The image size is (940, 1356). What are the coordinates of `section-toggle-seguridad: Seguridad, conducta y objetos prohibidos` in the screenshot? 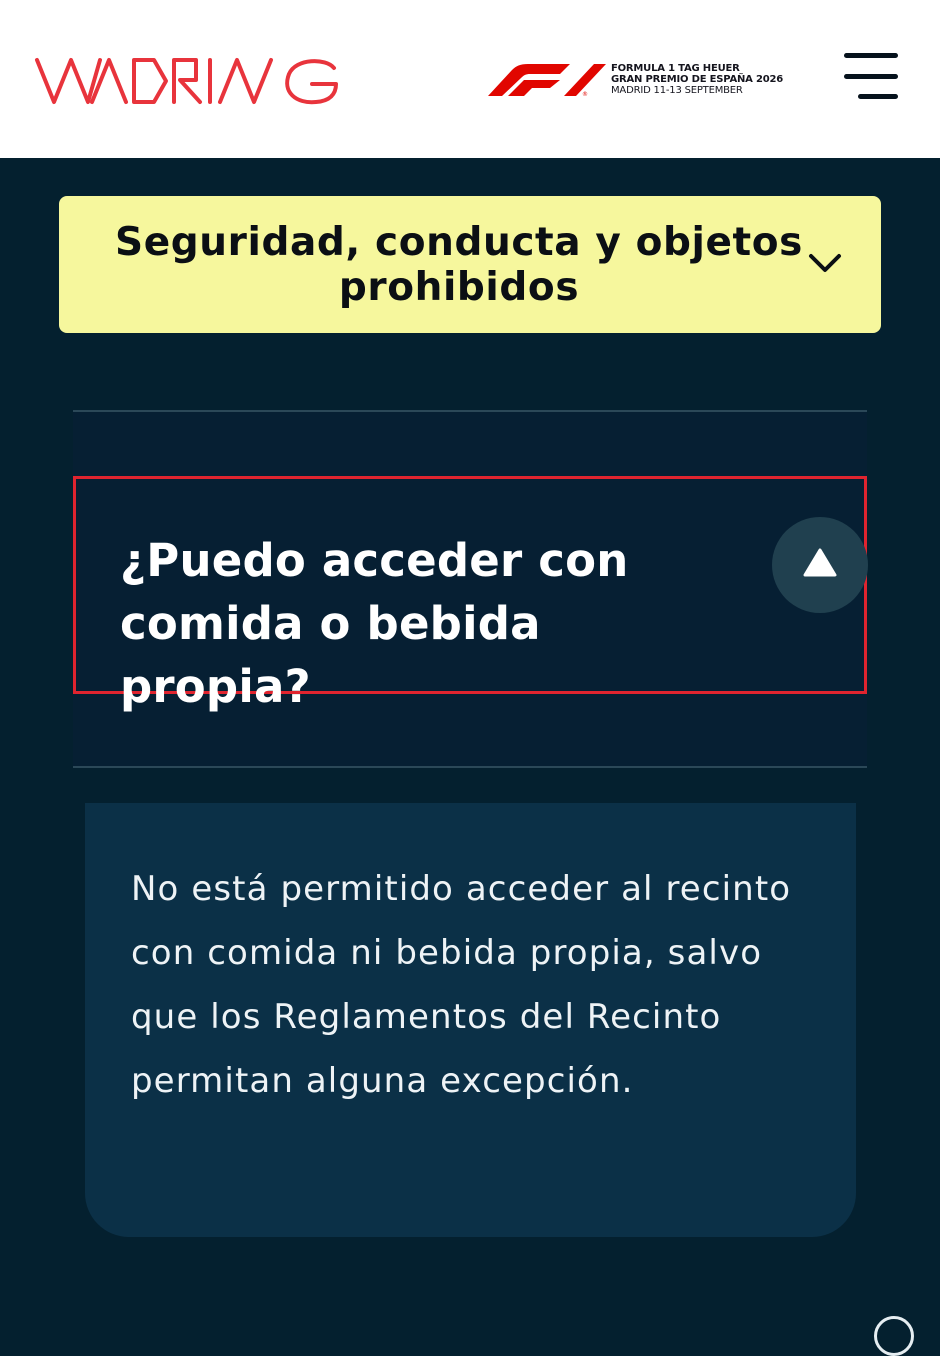 It's located at (470, 264).